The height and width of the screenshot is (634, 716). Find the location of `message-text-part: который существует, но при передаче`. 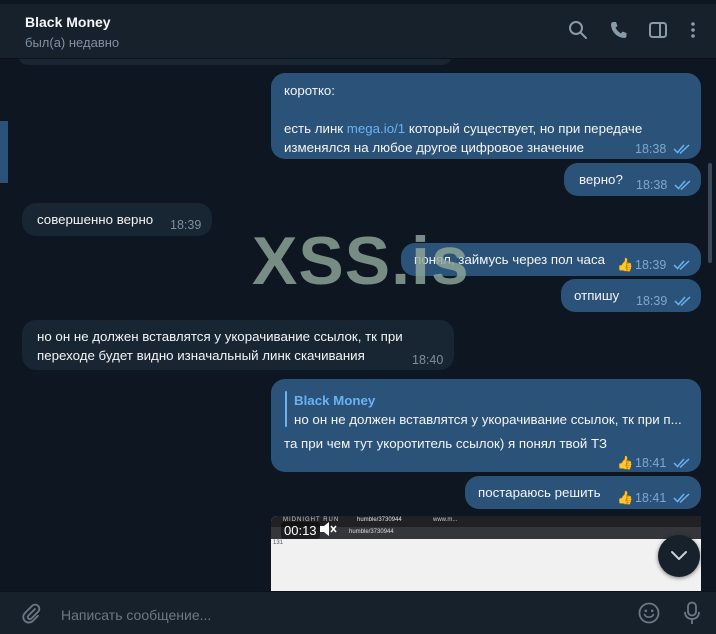

message-text-part: который существует, но при передаче is located at coordinates (524, 128).